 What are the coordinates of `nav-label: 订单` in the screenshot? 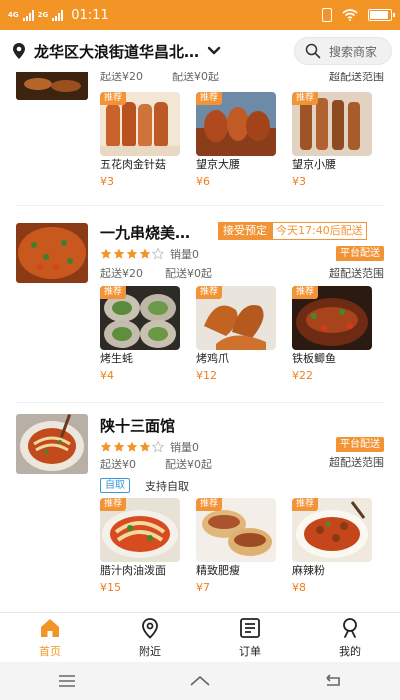 It's located at (250, 651).